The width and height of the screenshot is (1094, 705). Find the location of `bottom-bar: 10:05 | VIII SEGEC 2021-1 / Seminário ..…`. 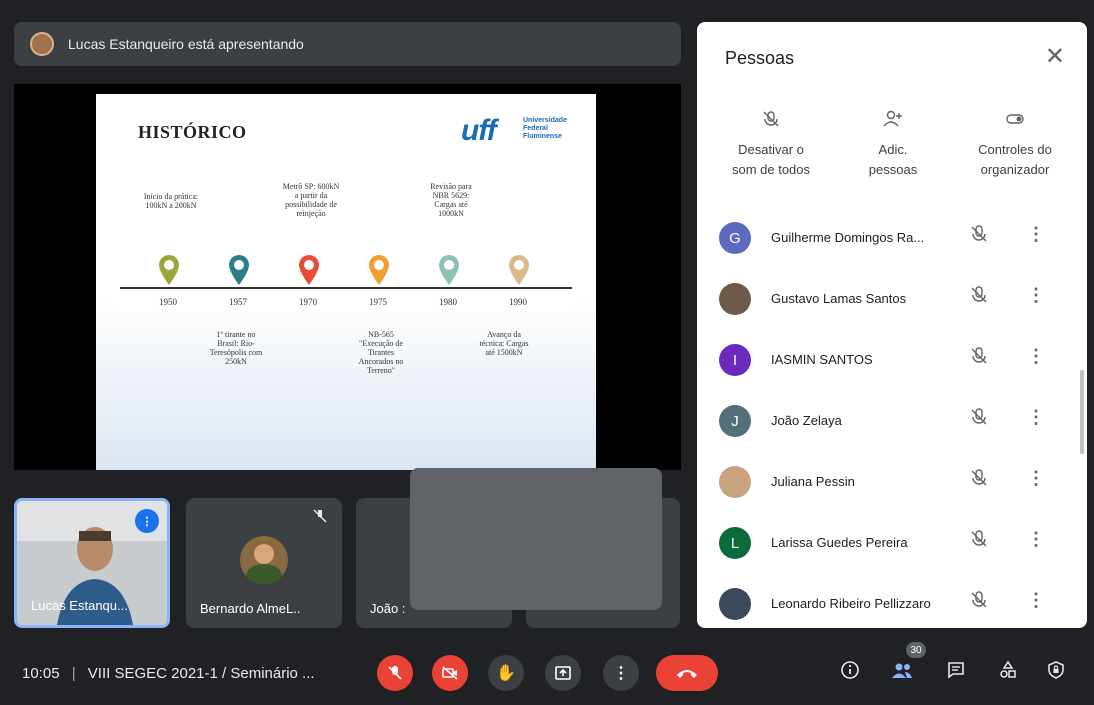

bottom-bar: 10:05 | VIII SEGEC 2021-1 / Seminário ..… is located at coordinates (547, 672).